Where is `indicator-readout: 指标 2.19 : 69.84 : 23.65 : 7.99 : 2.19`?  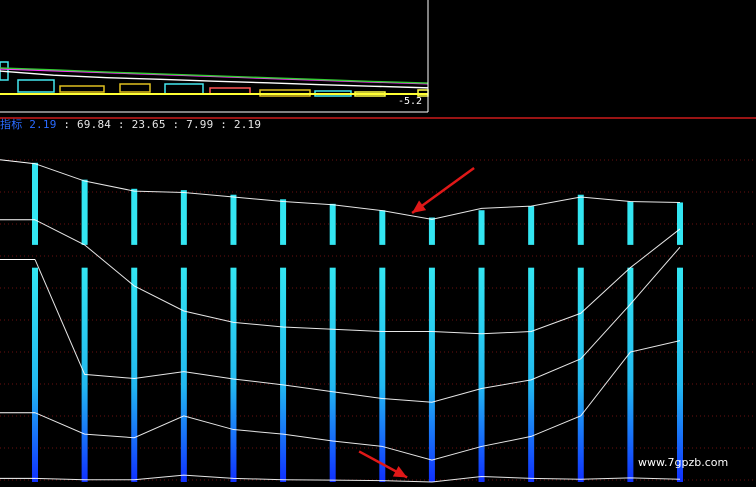 indicator-readout: 指标 2.19 : 69.84 : 23.65 : 7.99 : 2.19 is located at coordinates (130, 124).